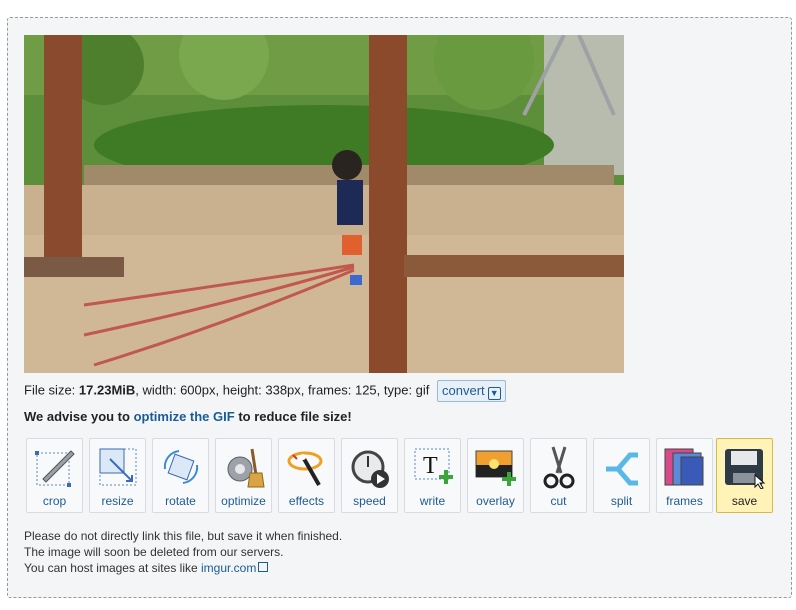 The image size is (796, 610). Describe the element at coordinates (430, 466) in the screenshot. I see `svg-text: T` at that location.